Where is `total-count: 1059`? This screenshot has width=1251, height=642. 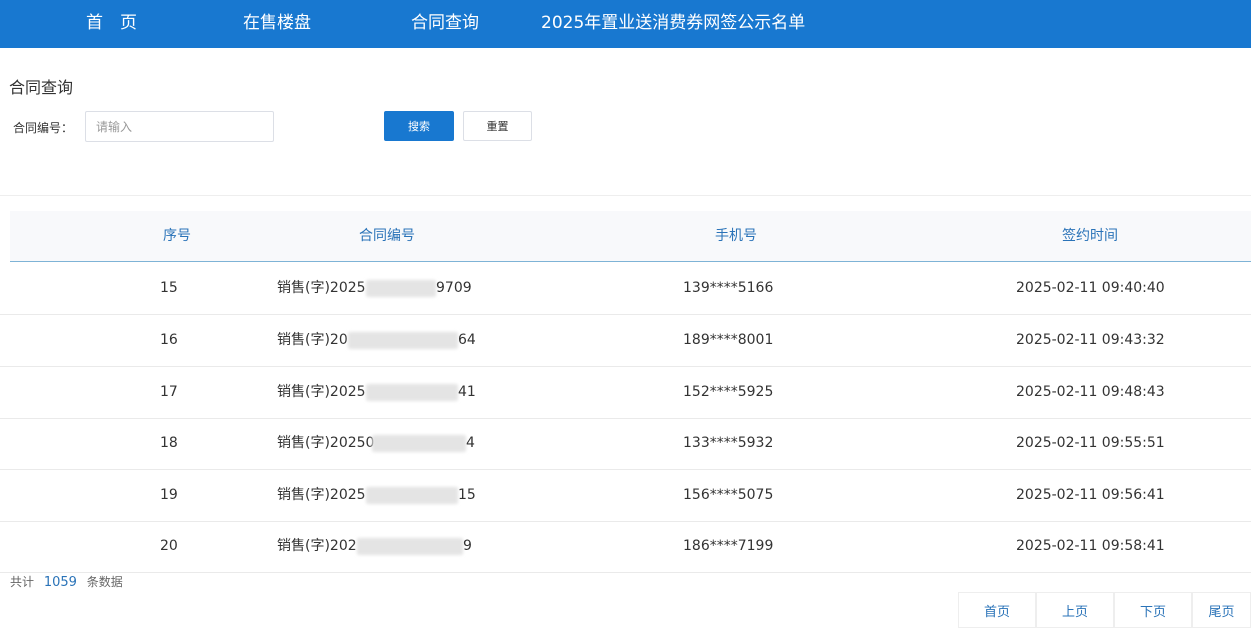
total-count: 1059 is located at coordinates (60, 582).